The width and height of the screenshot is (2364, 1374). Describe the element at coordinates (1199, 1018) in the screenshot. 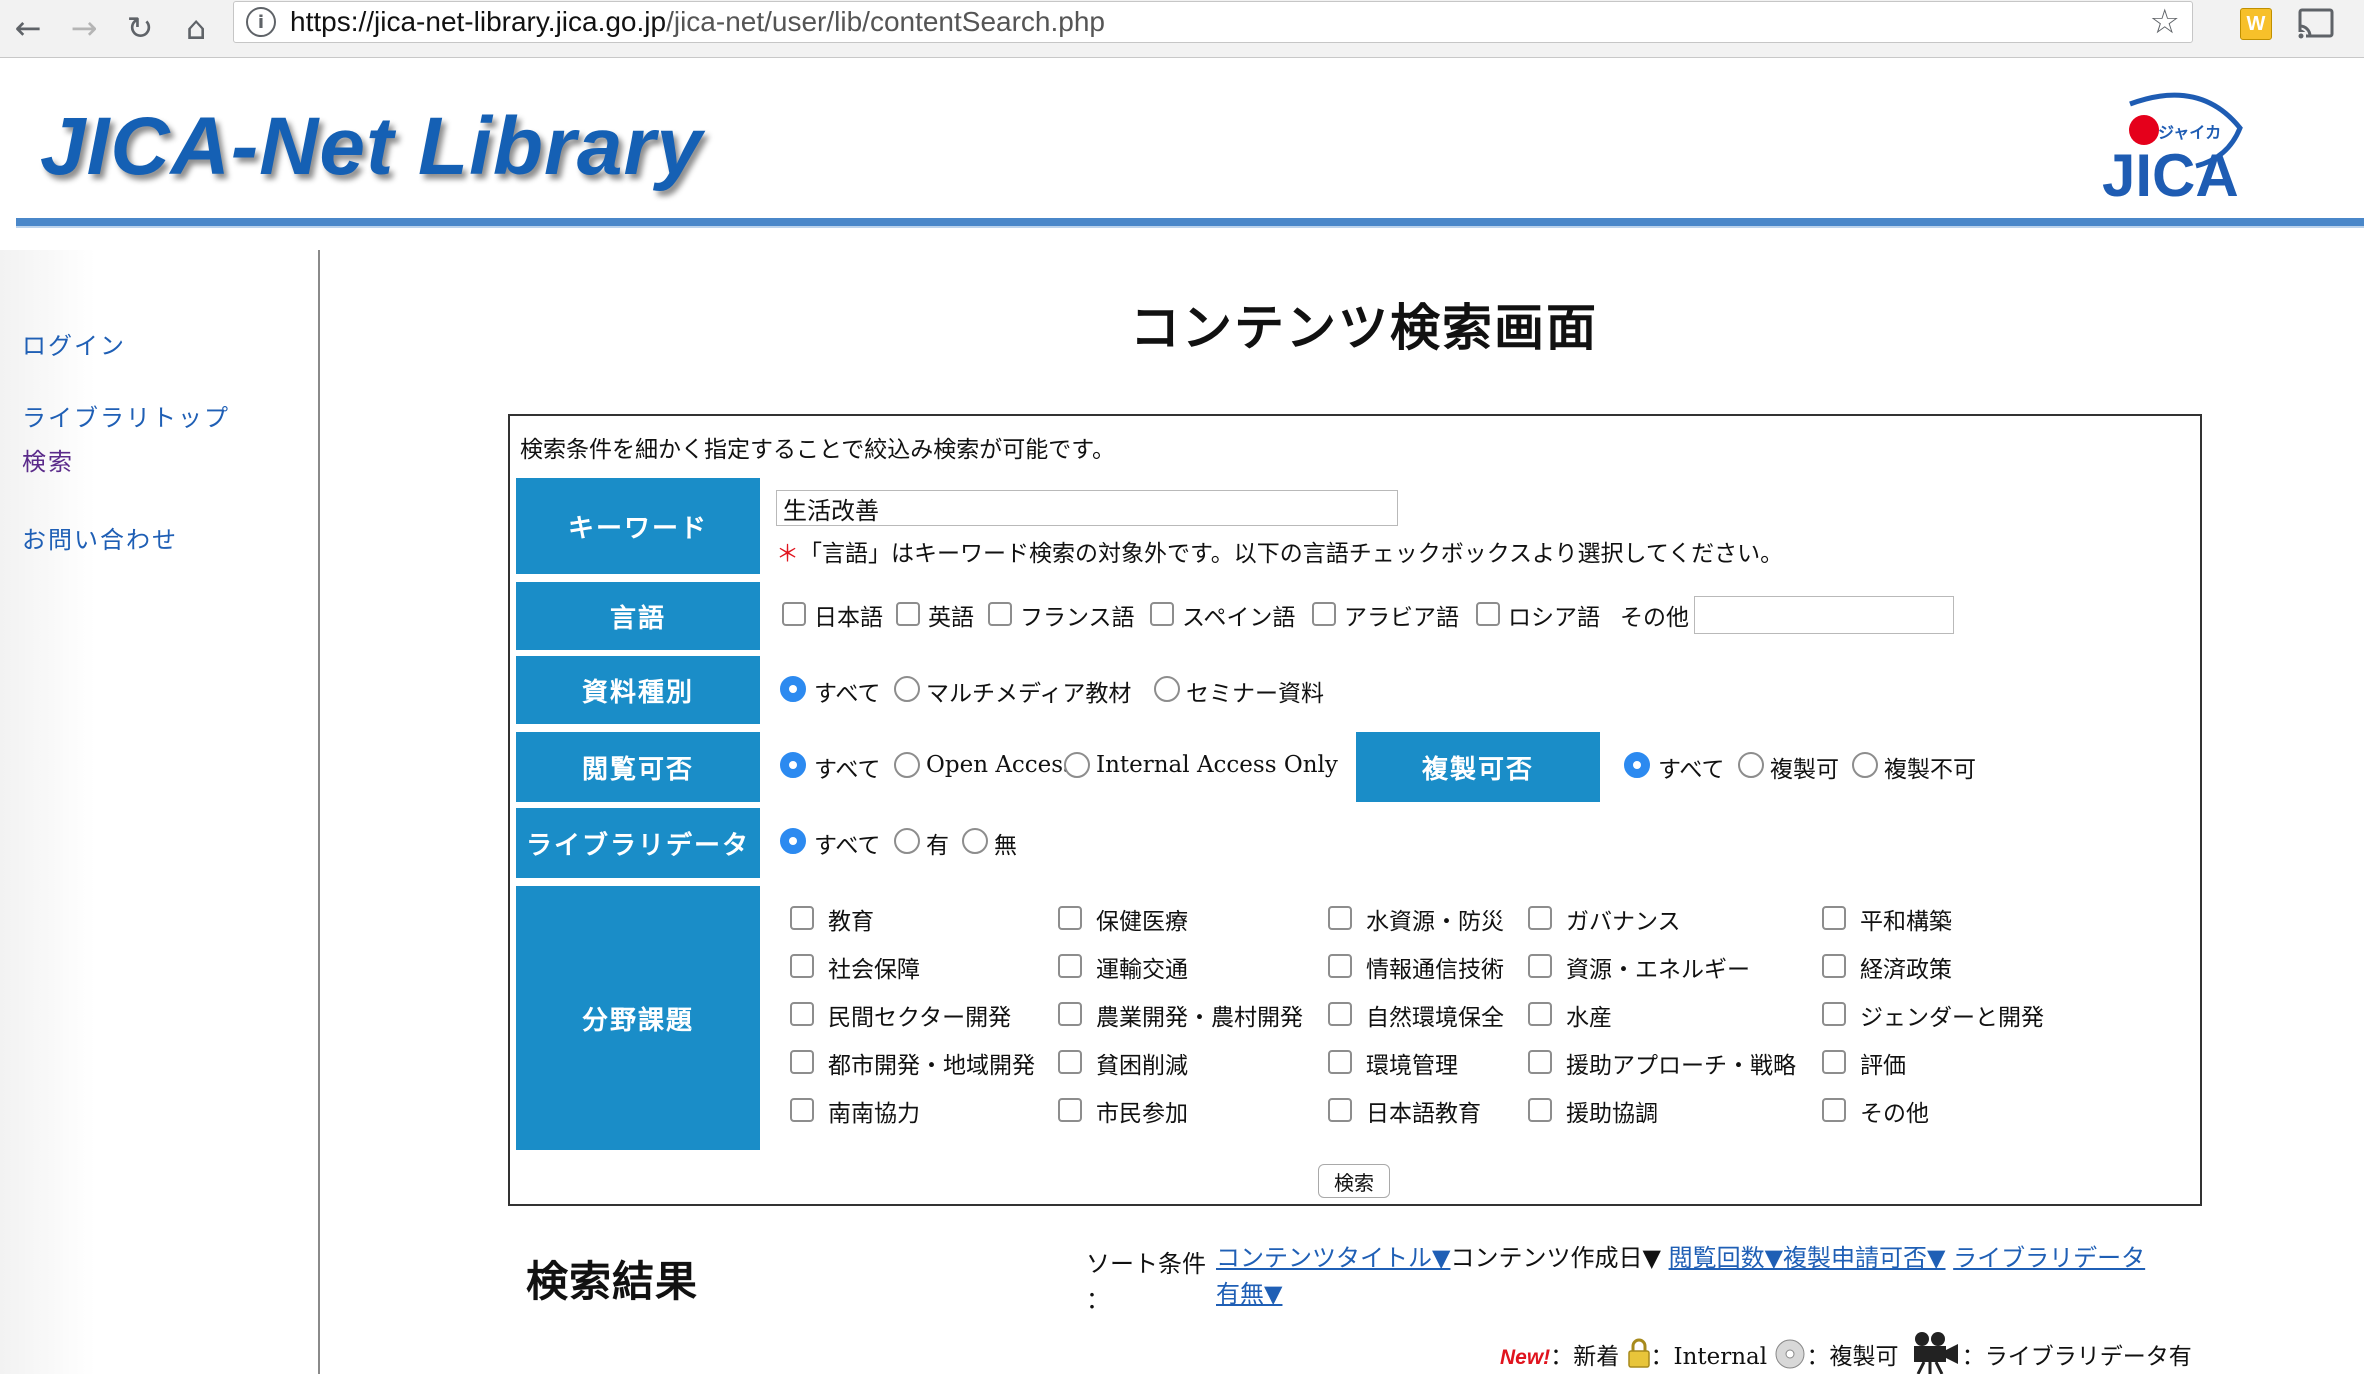

I see `field-option-label: 農業開発・農村開発` at that location.